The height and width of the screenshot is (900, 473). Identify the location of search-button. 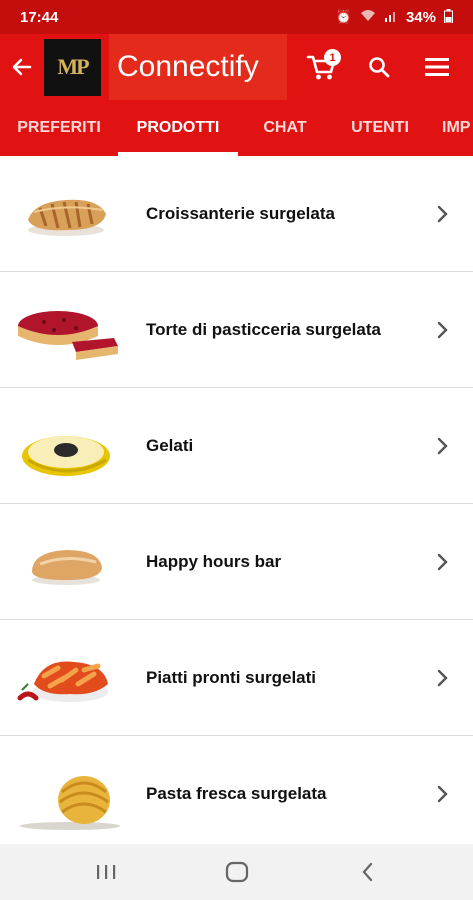
(379, 67).